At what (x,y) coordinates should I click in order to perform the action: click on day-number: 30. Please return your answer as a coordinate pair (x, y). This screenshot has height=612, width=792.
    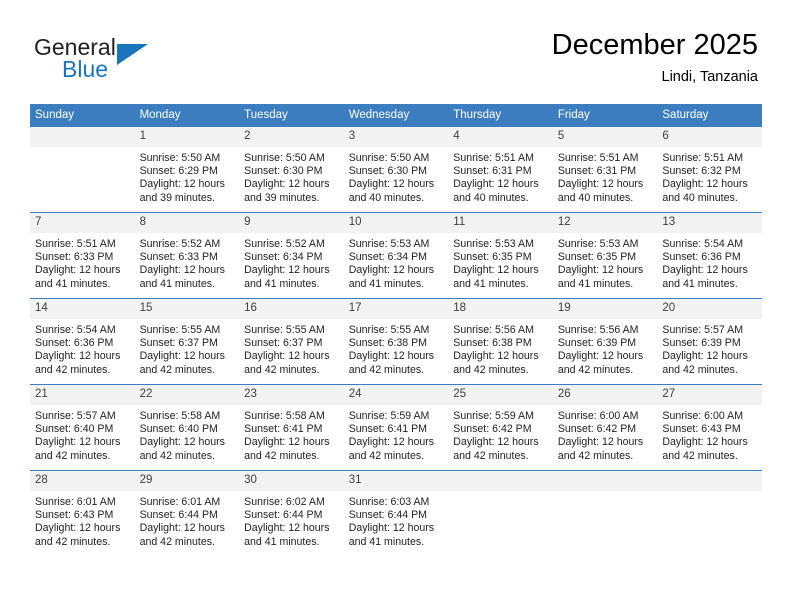
    Looking at the image, I should click on (291, 481).